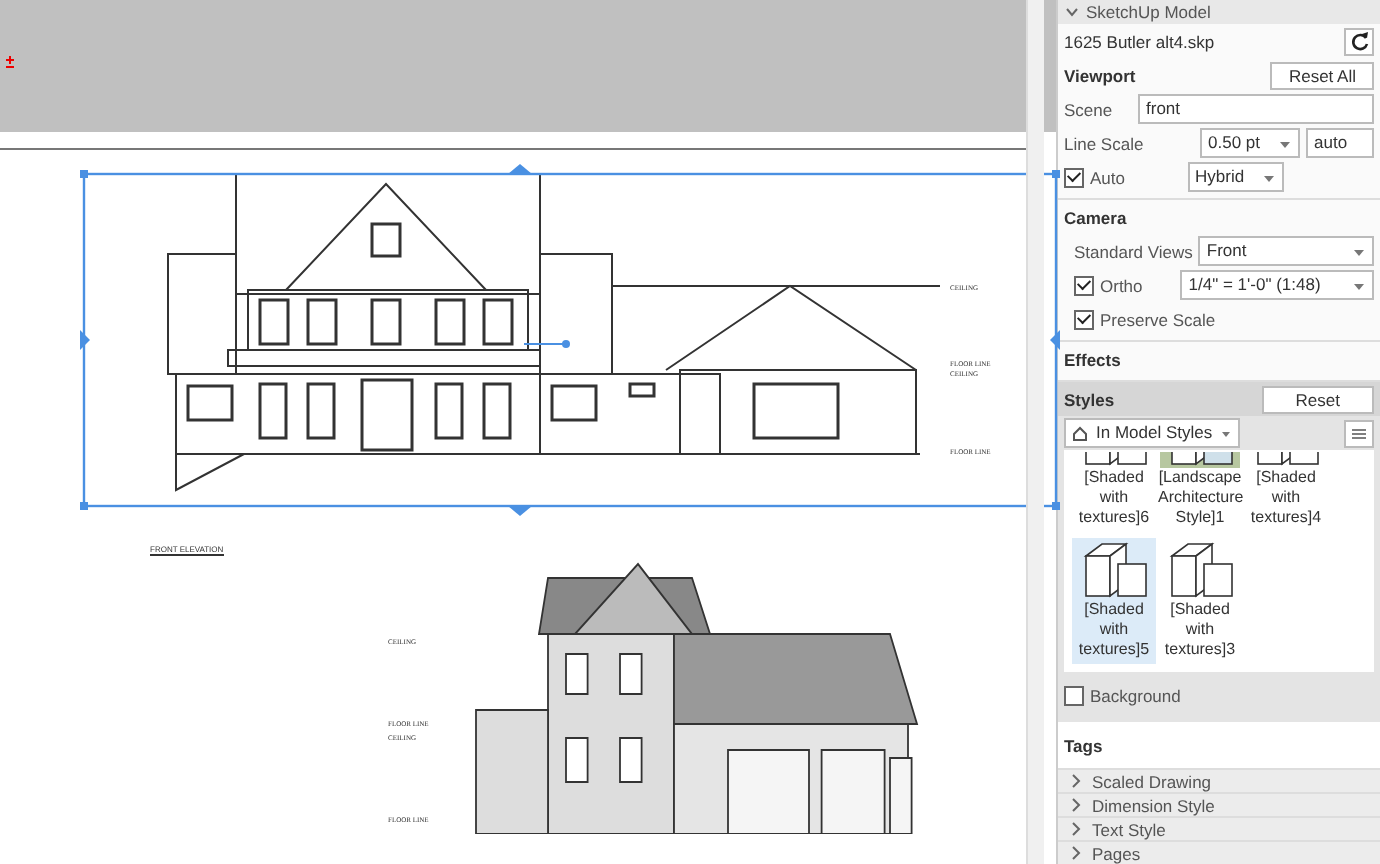  Describe the element at coordinates (1084, 285) in the screenshot. I see `ortho-checkbox` at that location.